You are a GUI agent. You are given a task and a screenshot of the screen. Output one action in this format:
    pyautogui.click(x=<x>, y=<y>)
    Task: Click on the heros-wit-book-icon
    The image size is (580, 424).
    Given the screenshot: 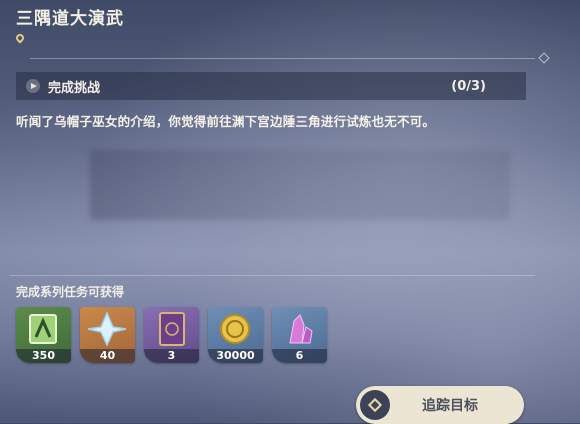 What is the action you would take?
    pyautogui.click(x=172, y=329)
    